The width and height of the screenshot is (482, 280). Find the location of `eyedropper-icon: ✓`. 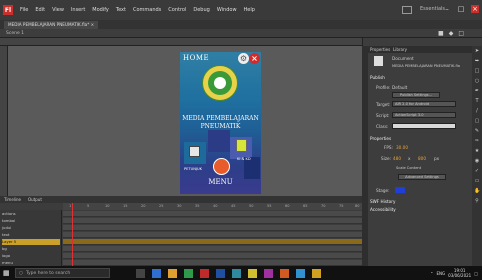

eyedropper-icon: ✓ is located at coordinates (477, 171).